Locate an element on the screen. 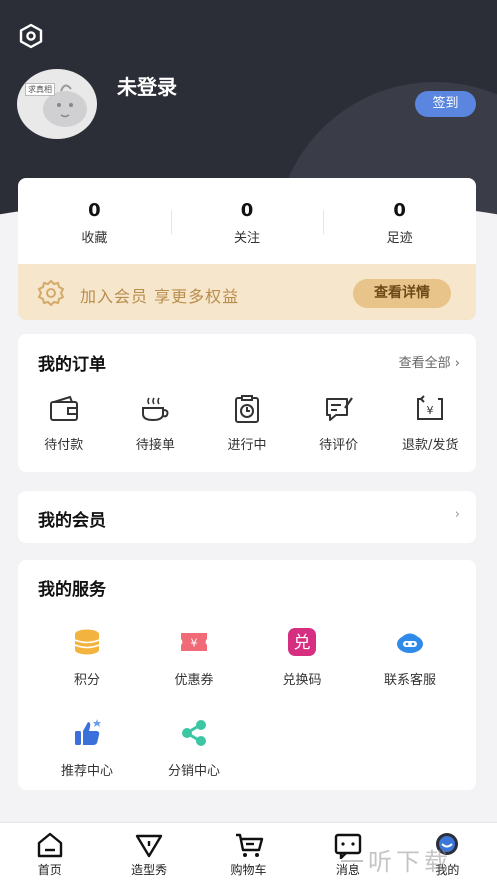  tab-cart: 购物车 is located at coordinates (248, 853).